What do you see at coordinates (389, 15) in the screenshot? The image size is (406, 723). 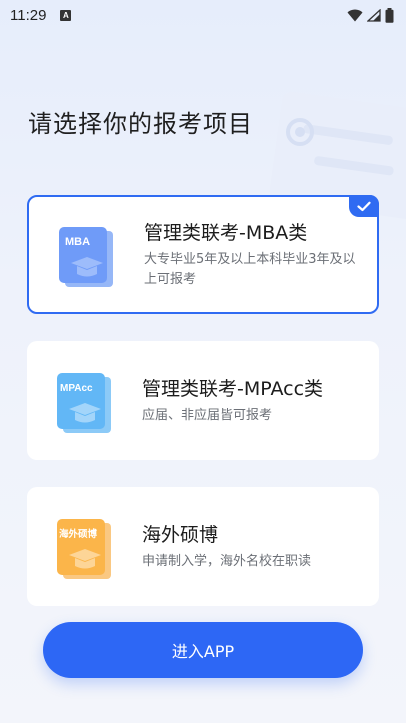 I see `battery-icon` at bounding box center [389, 15].